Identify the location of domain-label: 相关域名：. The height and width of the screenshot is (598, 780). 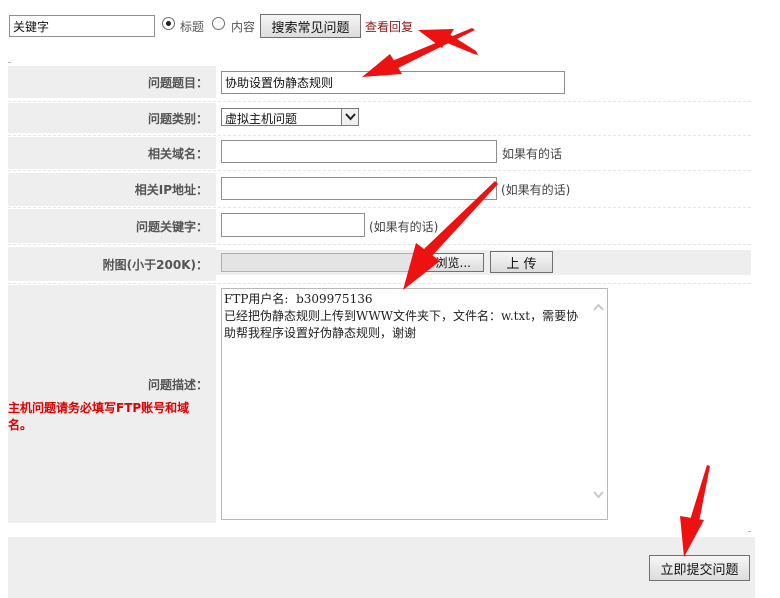
(112, 153).